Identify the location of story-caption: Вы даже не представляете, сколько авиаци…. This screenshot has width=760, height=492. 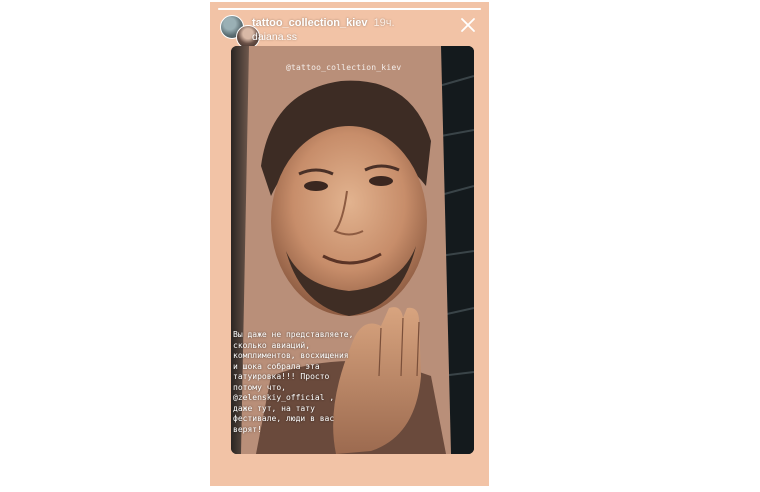
(293, 382).